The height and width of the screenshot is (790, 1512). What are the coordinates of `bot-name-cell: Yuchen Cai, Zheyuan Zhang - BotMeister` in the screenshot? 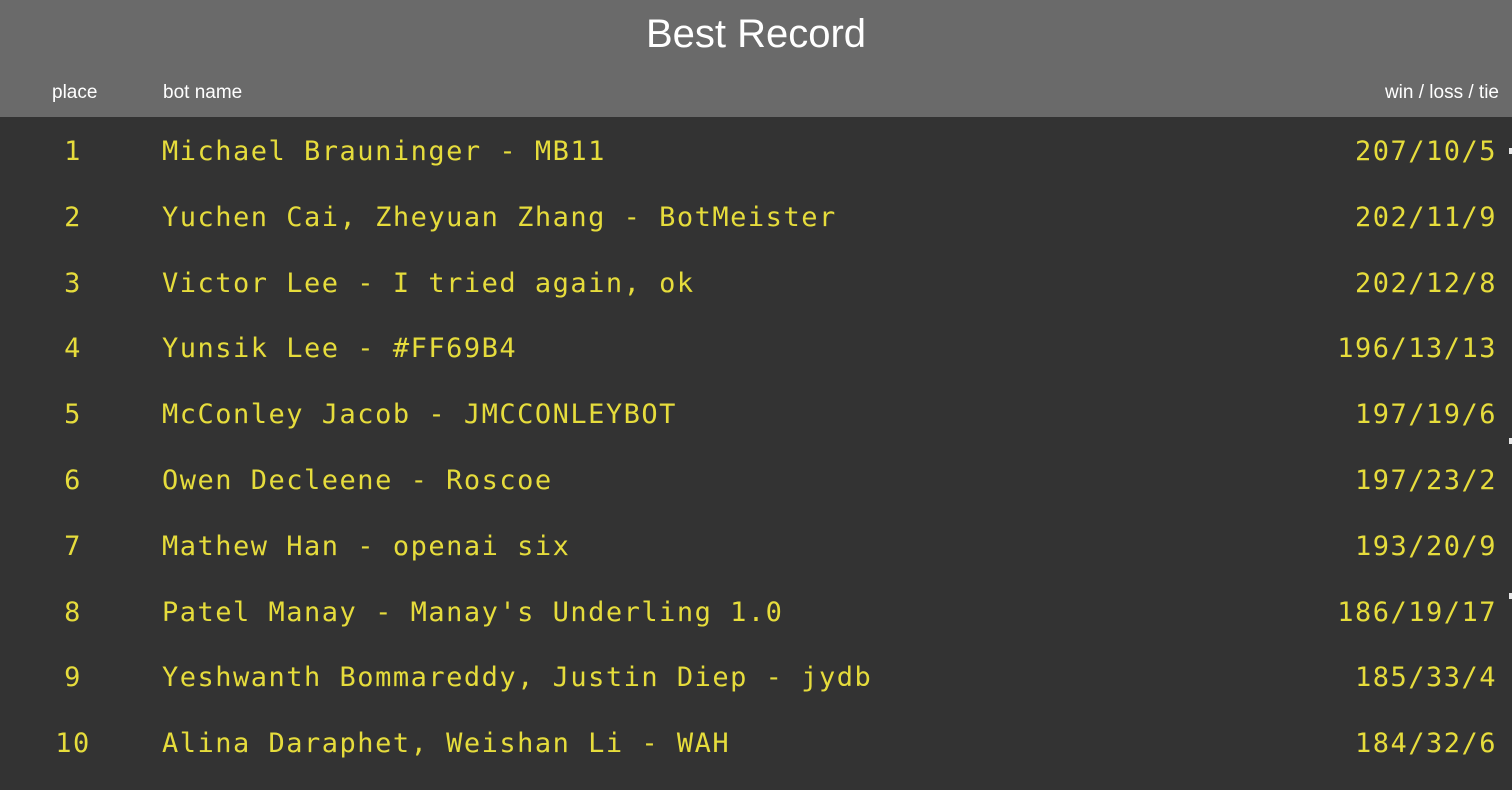 It's located at (499, 217).